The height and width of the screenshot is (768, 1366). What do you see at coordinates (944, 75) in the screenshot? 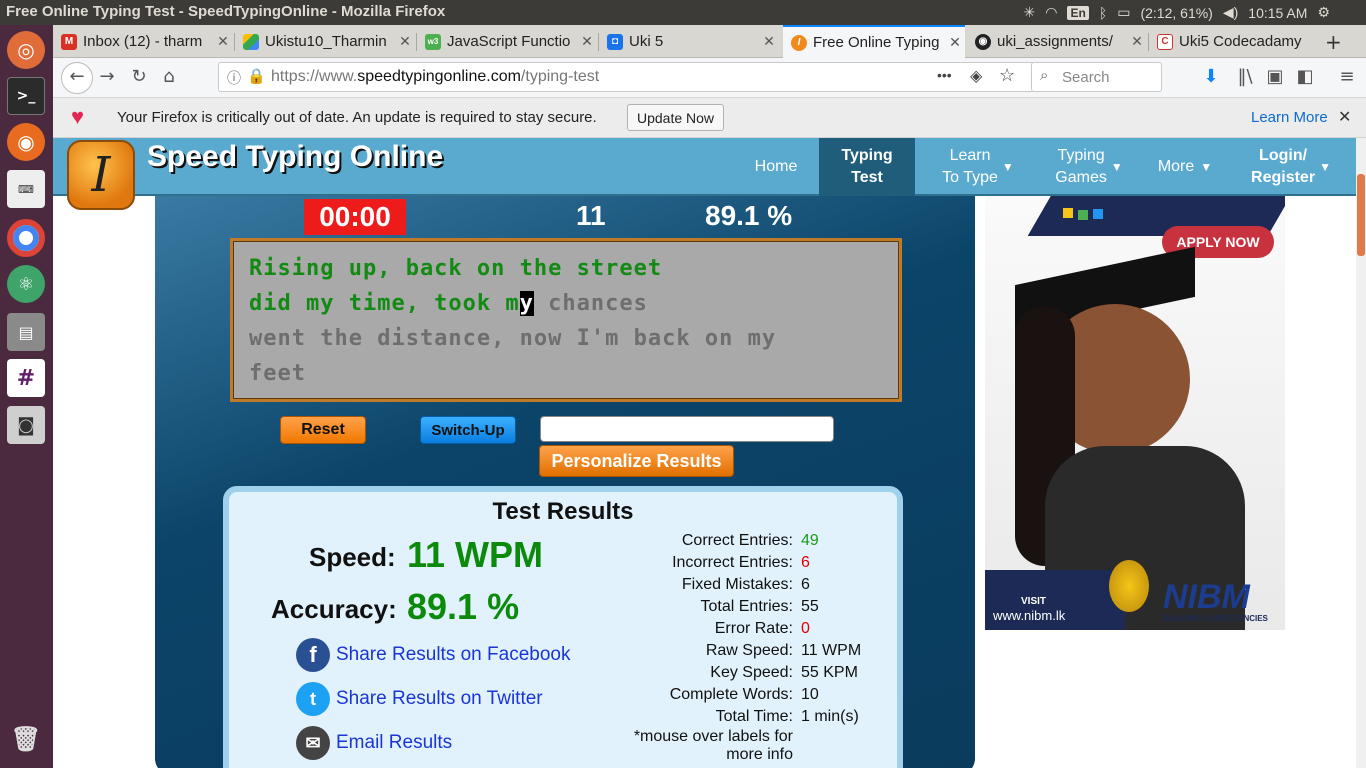
I see `page-actions-icon: •••` at bounding box center [944, 75].